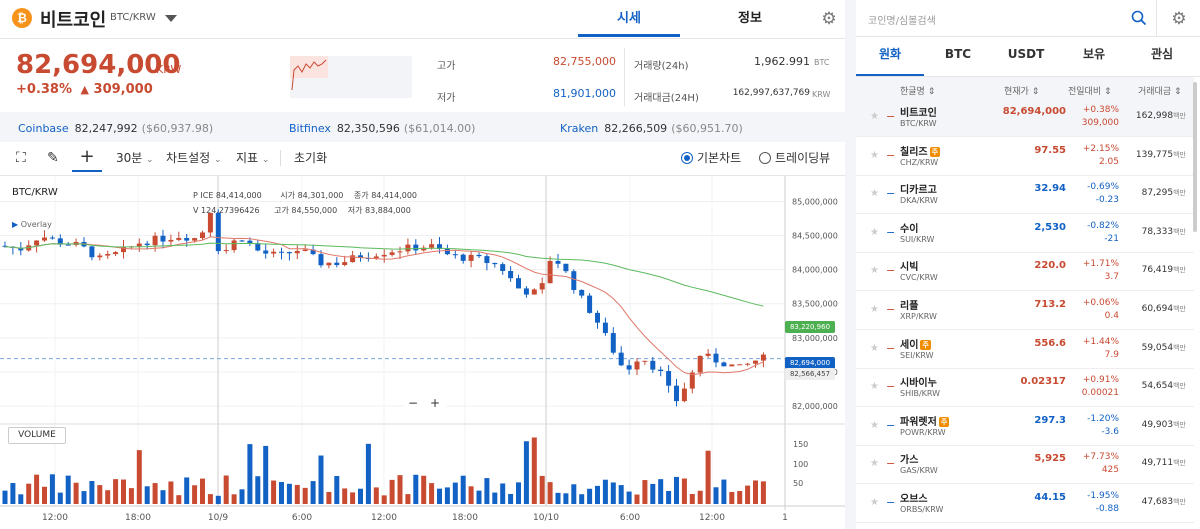 Image resolution: width=1200 pixels, height=529 pixels. Describe the element at coordinates (1025, 234) in the screenshot. I see `coin-row: ★ − 수이 SUI/KRW 2,530 -0.82% -21 78,333백만` at that location.